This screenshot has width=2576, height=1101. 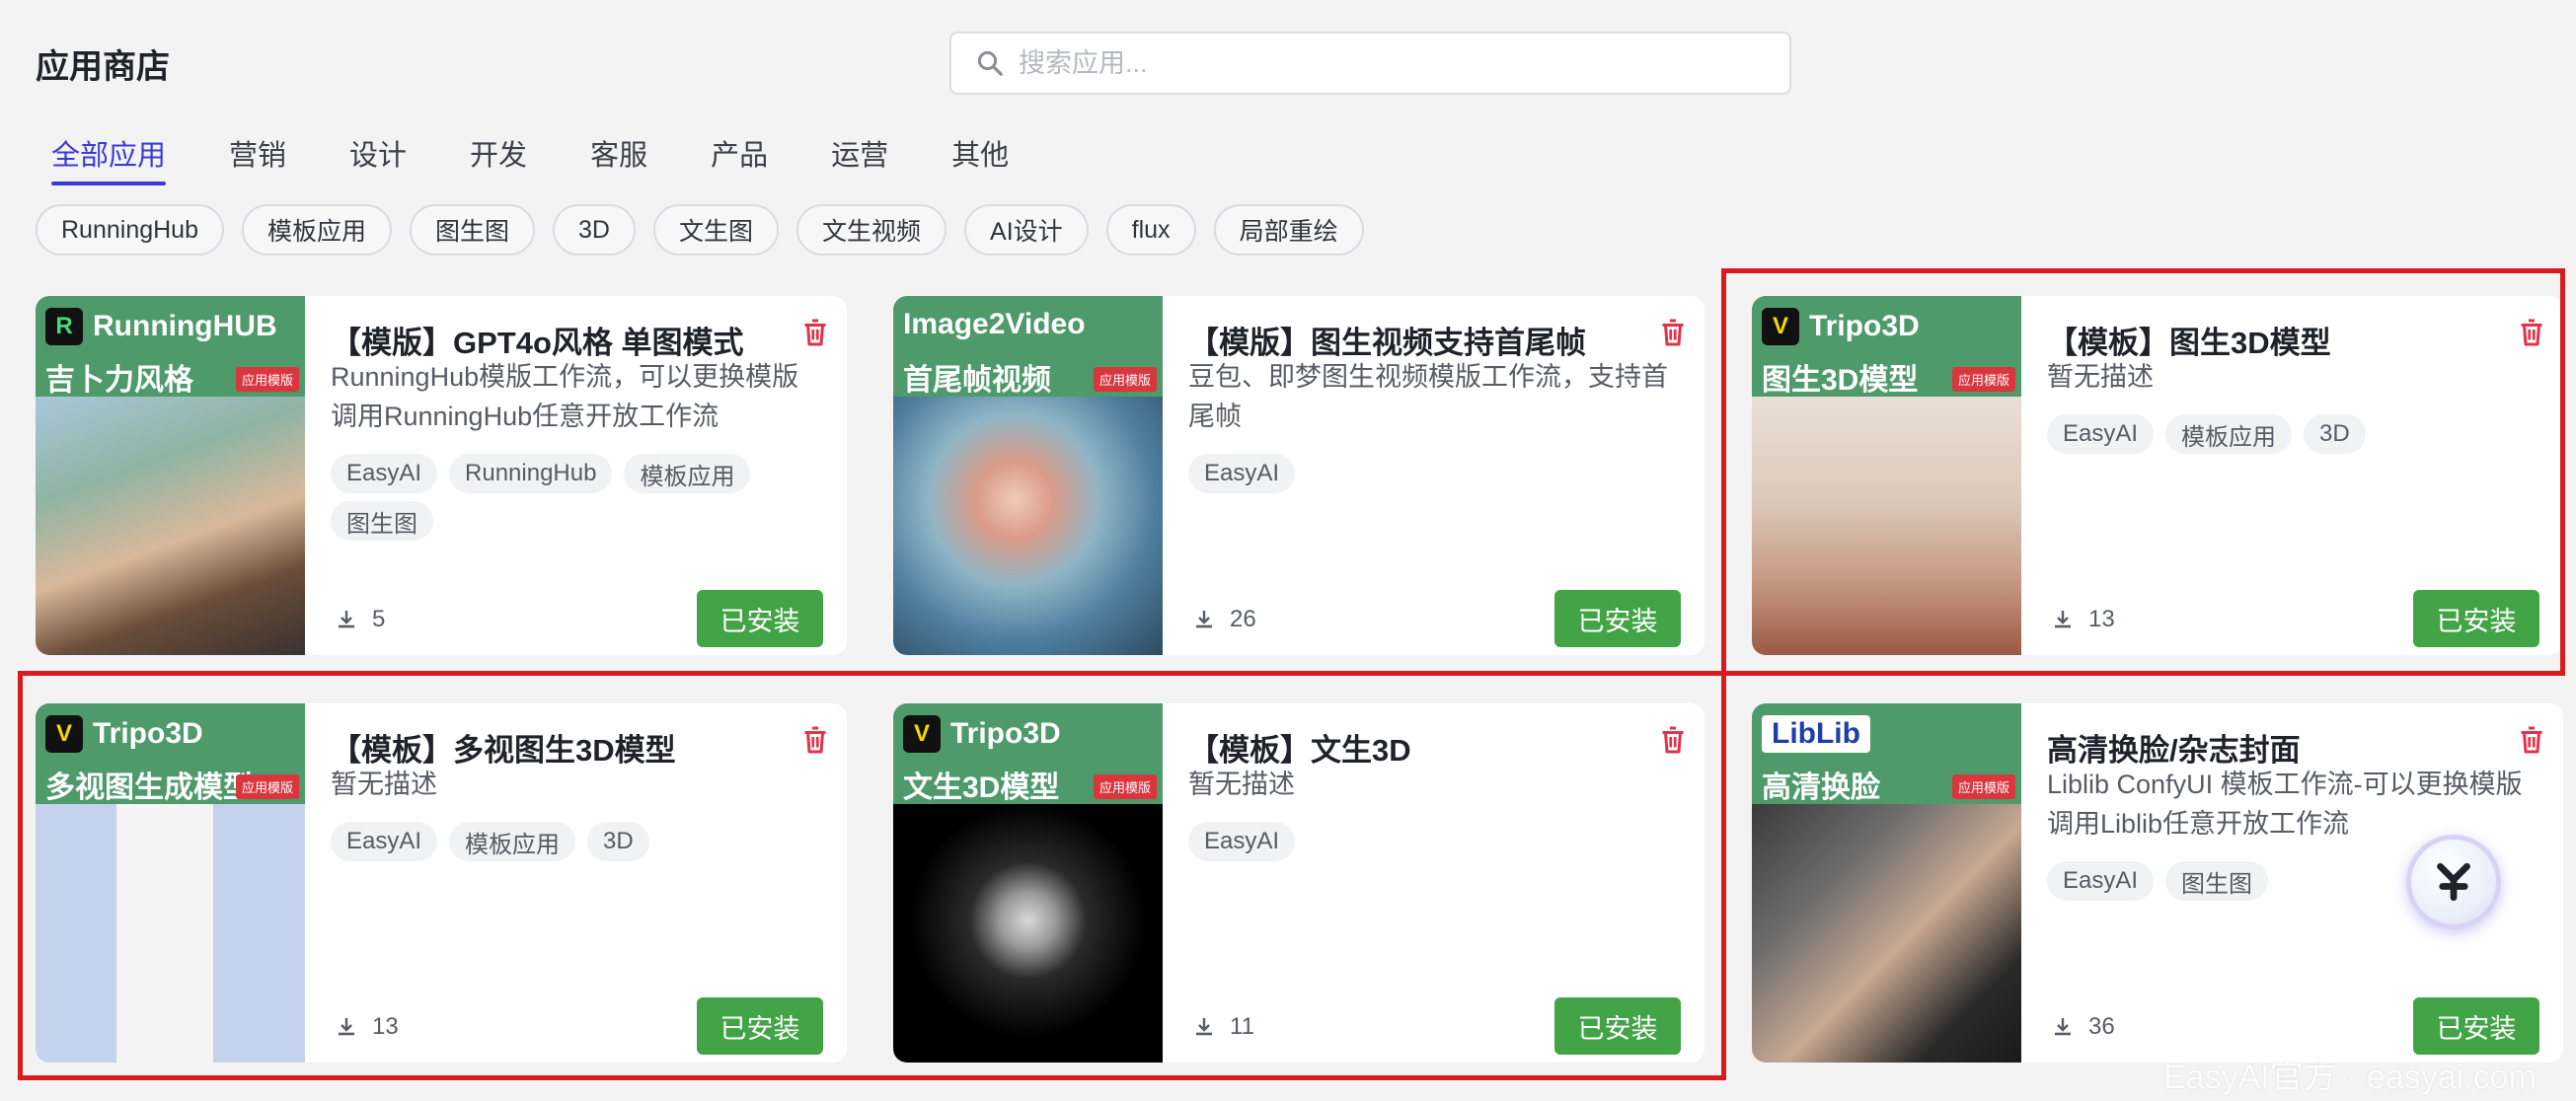 I want to click on app-thumbnail: R RunningHUB 吉卜力风格 应用模版, so click(x=171, y=476).